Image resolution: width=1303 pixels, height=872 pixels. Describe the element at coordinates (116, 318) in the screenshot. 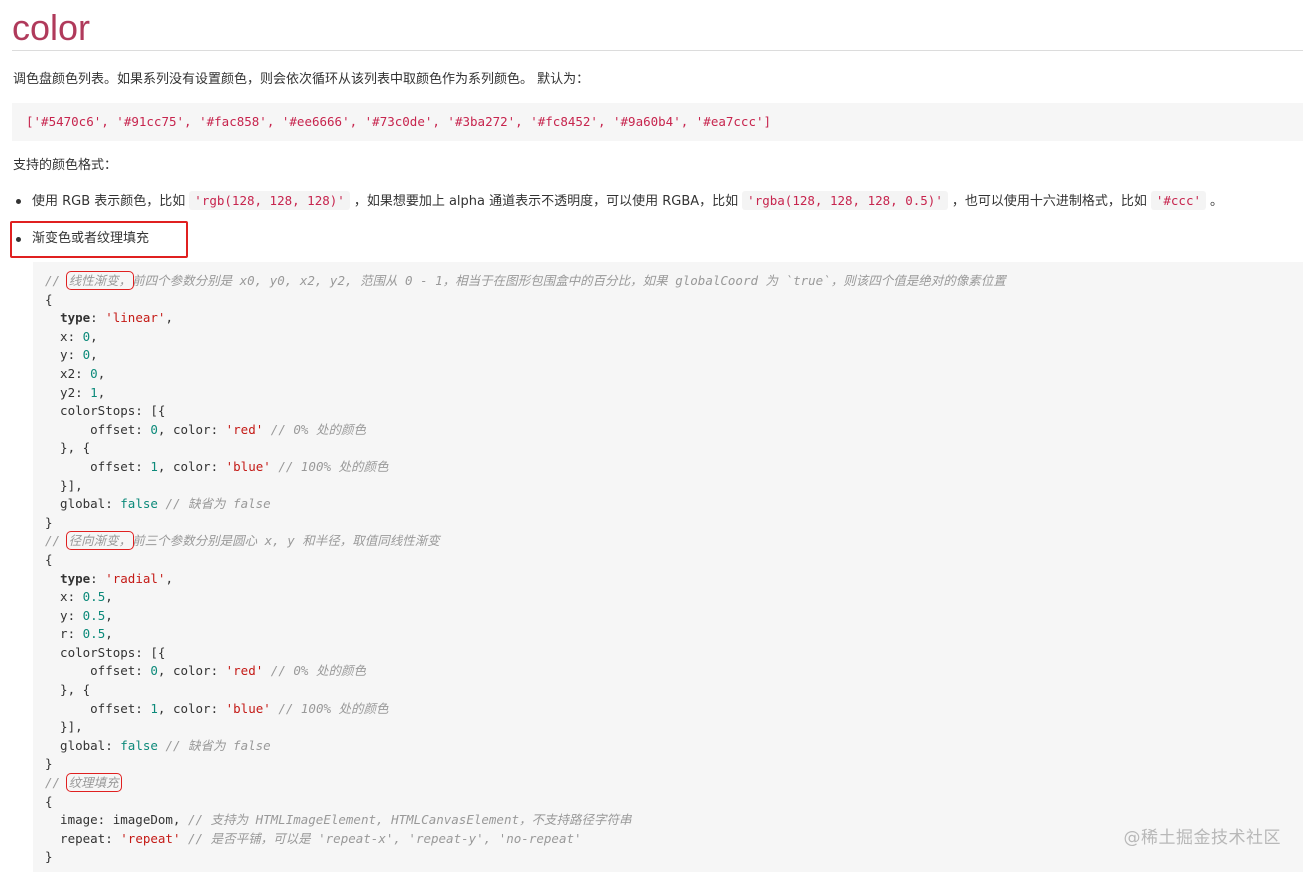

I see `code-line: type: 'linear',` at that location.